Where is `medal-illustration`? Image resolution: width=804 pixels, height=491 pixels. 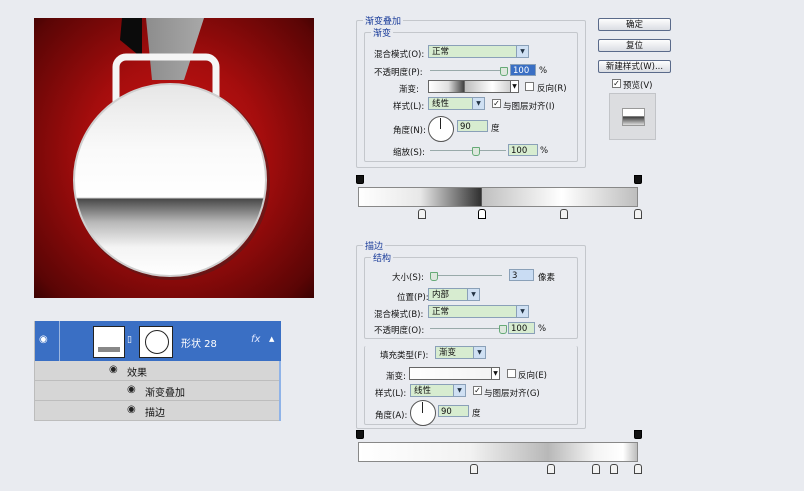 medal-illustration is located at coordinates (171, 149).